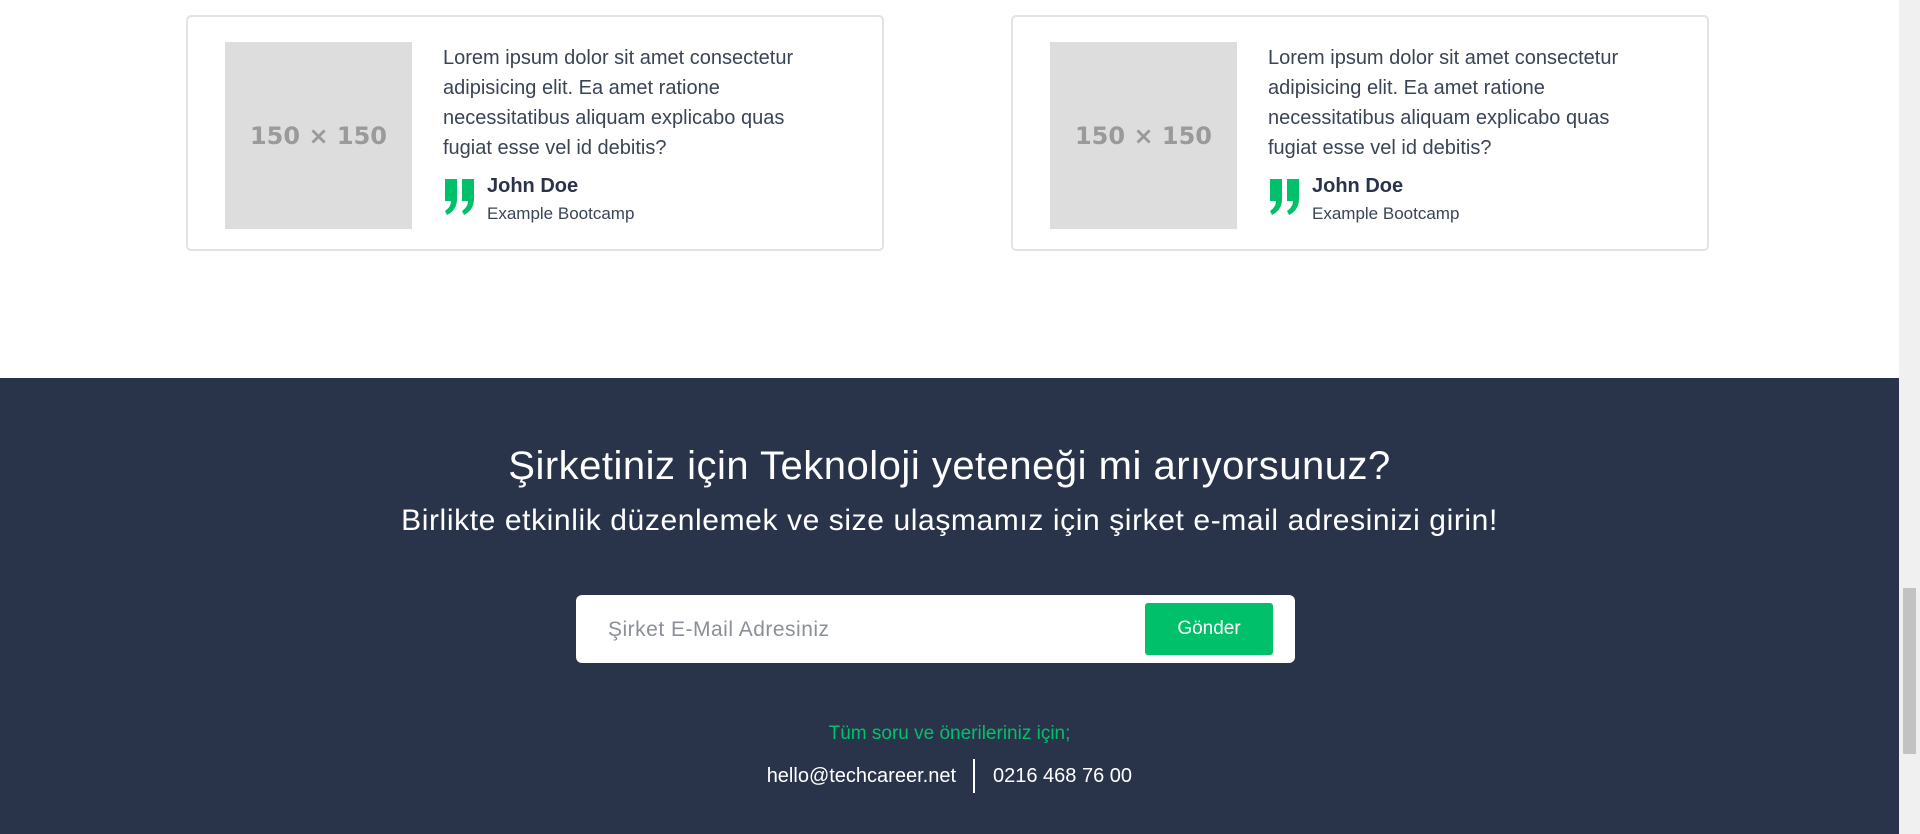 This screenshot has width=1920, height=834. Describe the element at coordinates (1909, 417) in the screenshot. I see `page-scrollbar` at that location.